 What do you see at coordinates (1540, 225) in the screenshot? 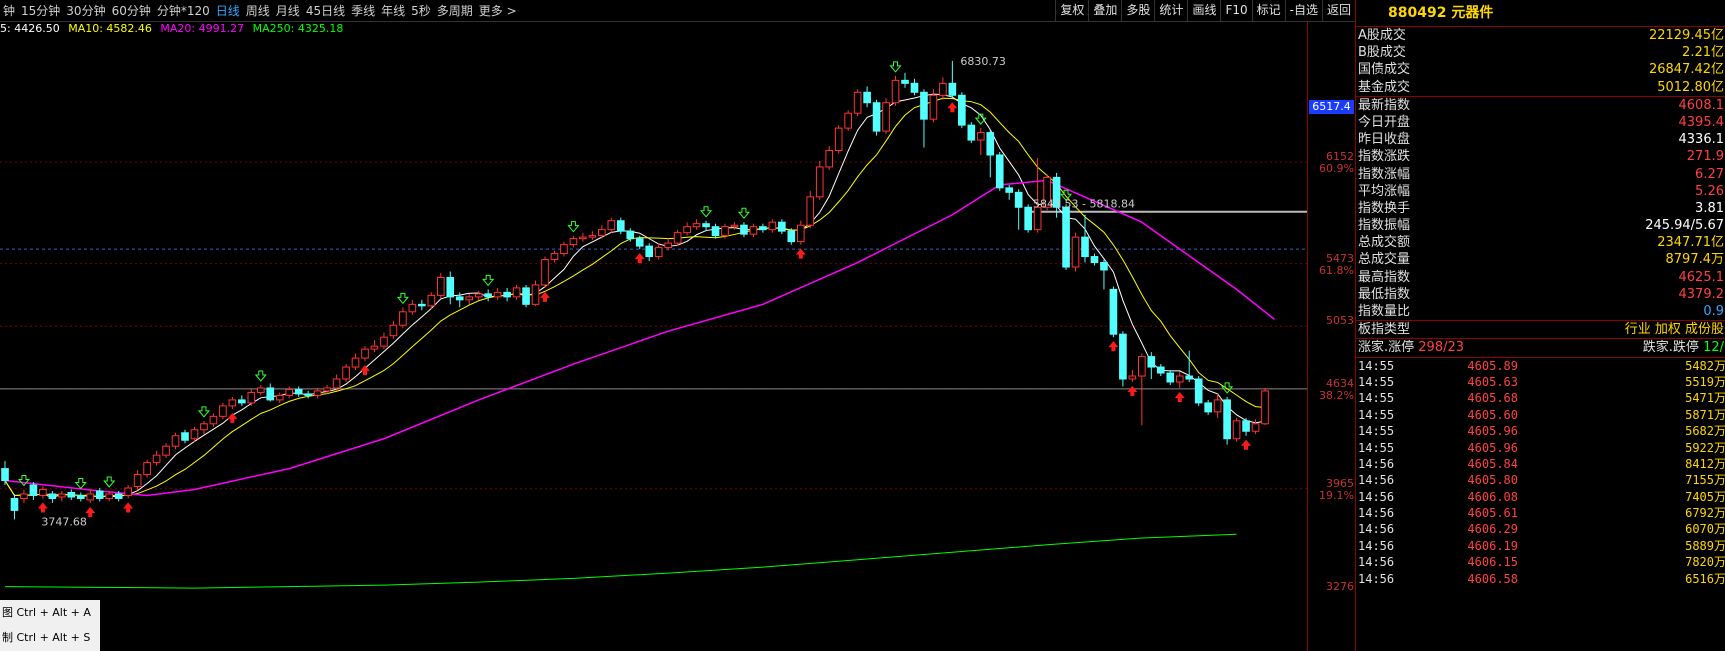
I see `stat-row: 指数振幅 245.94/5.67` at bounding box center [1540, 225].